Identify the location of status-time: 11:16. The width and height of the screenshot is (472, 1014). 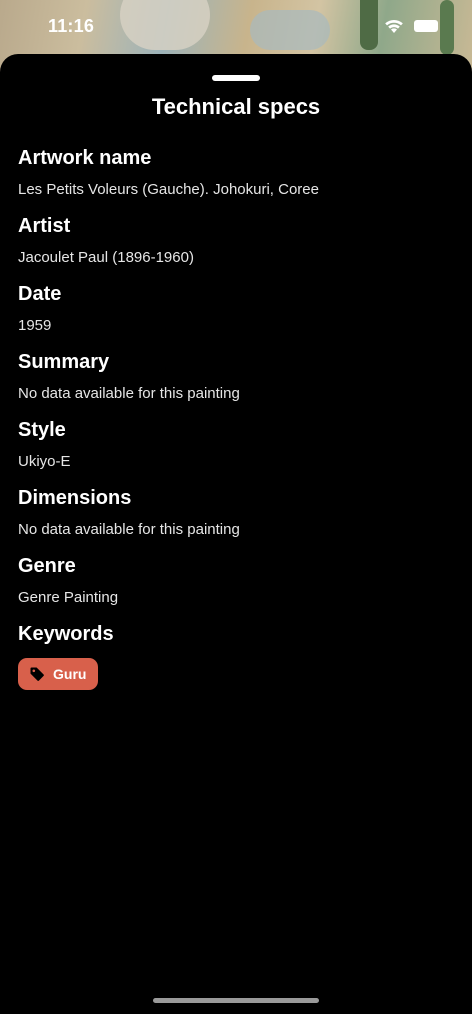
(71, 25).